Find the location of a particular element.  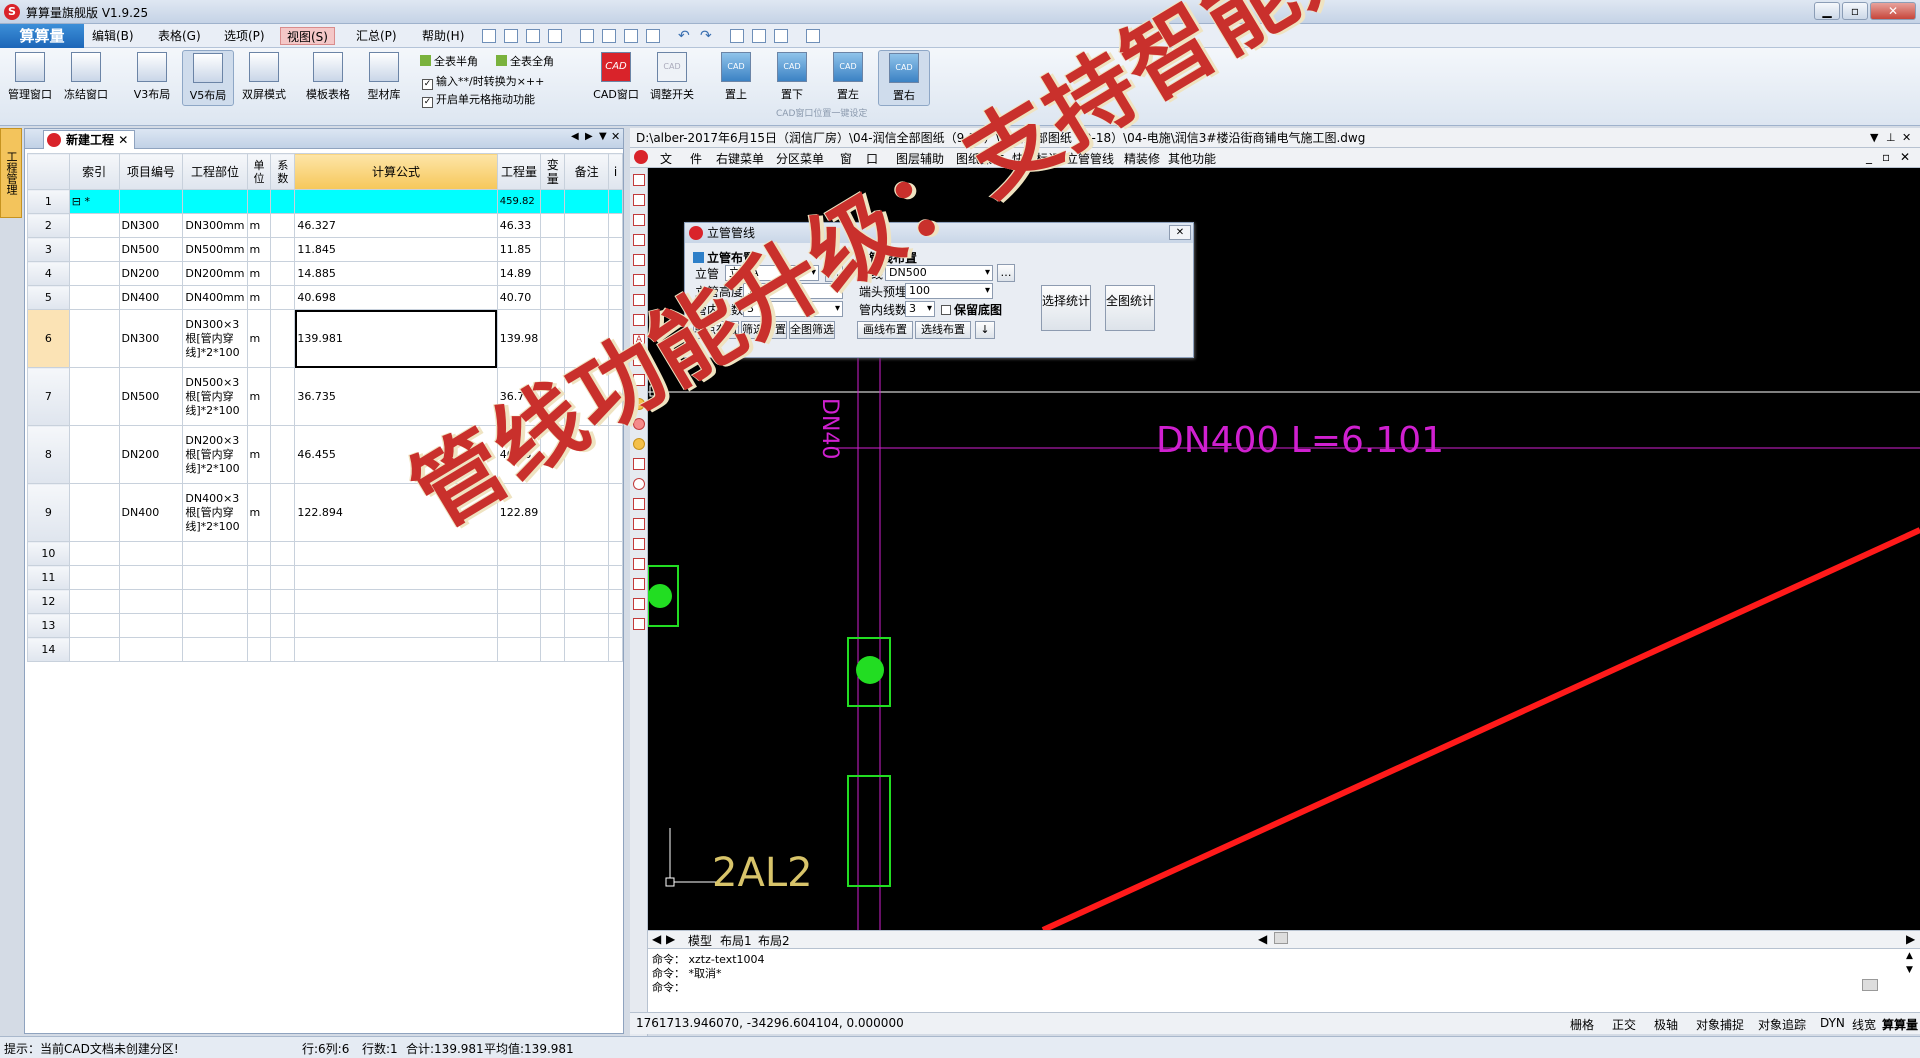

dock-top-button: CAD 置上 is located at coordinates (736, 78).